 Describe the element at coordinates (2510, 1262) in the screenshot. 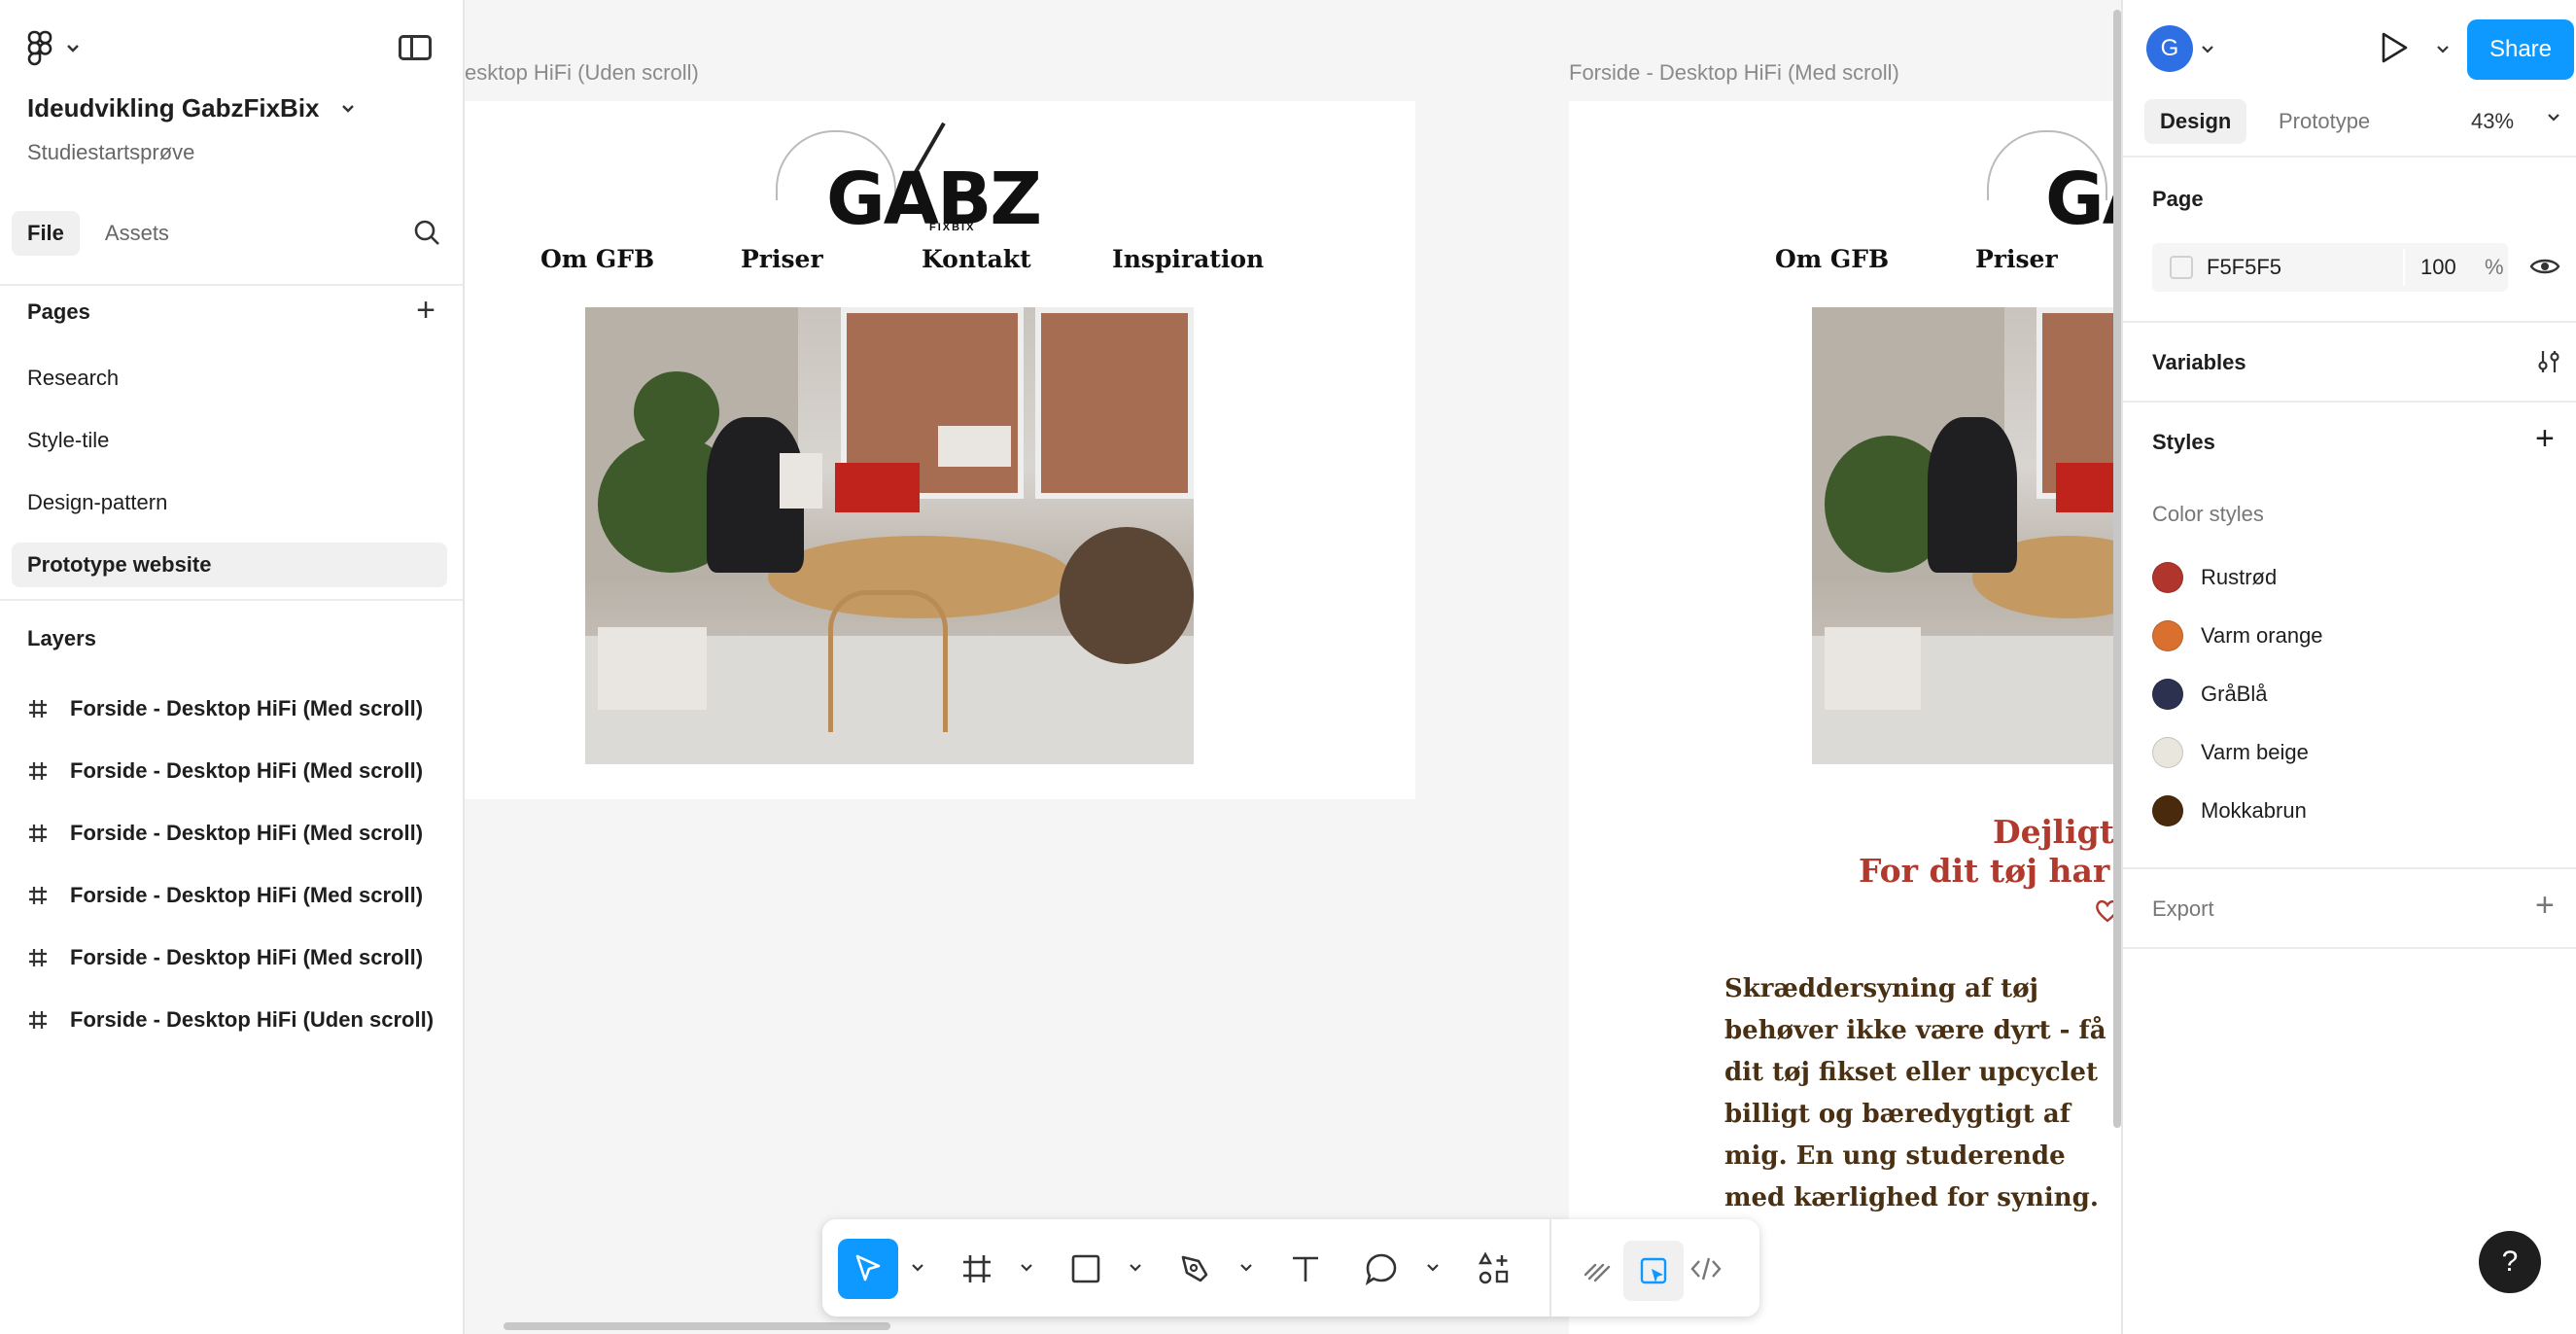

I see `help-button: ?` at that location.